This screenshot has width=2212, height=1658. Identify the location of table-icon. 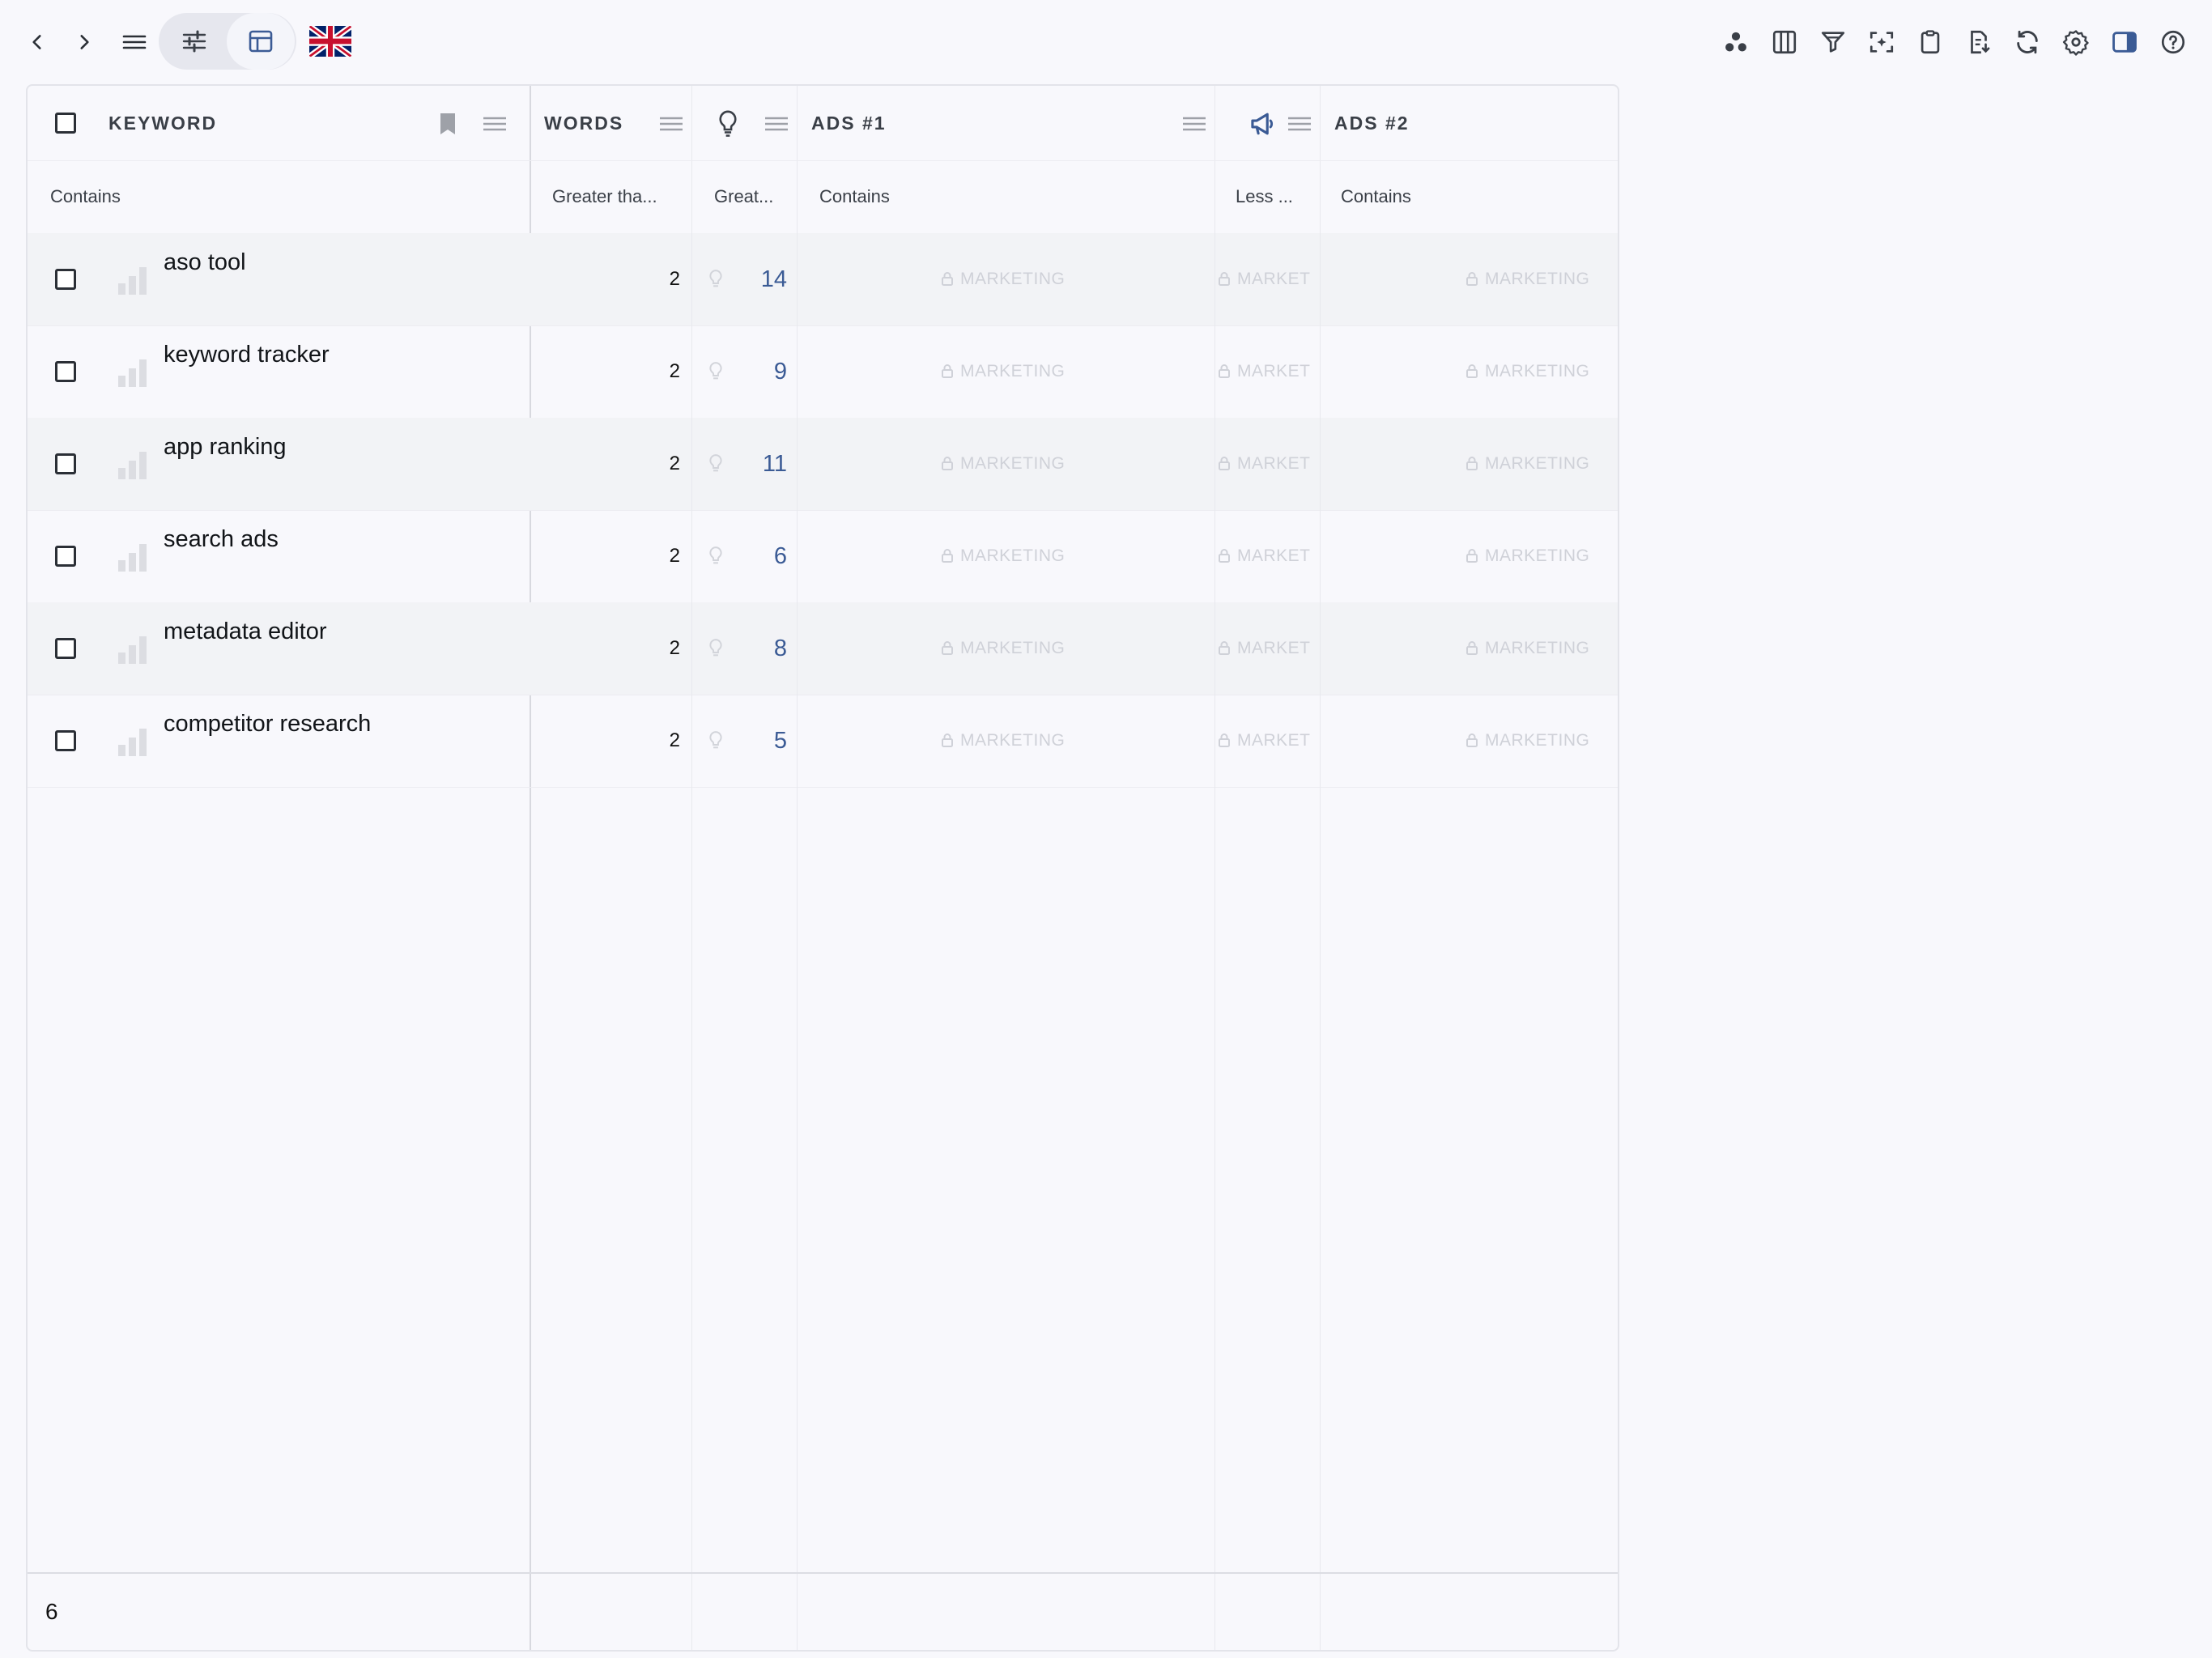
(261, 41).